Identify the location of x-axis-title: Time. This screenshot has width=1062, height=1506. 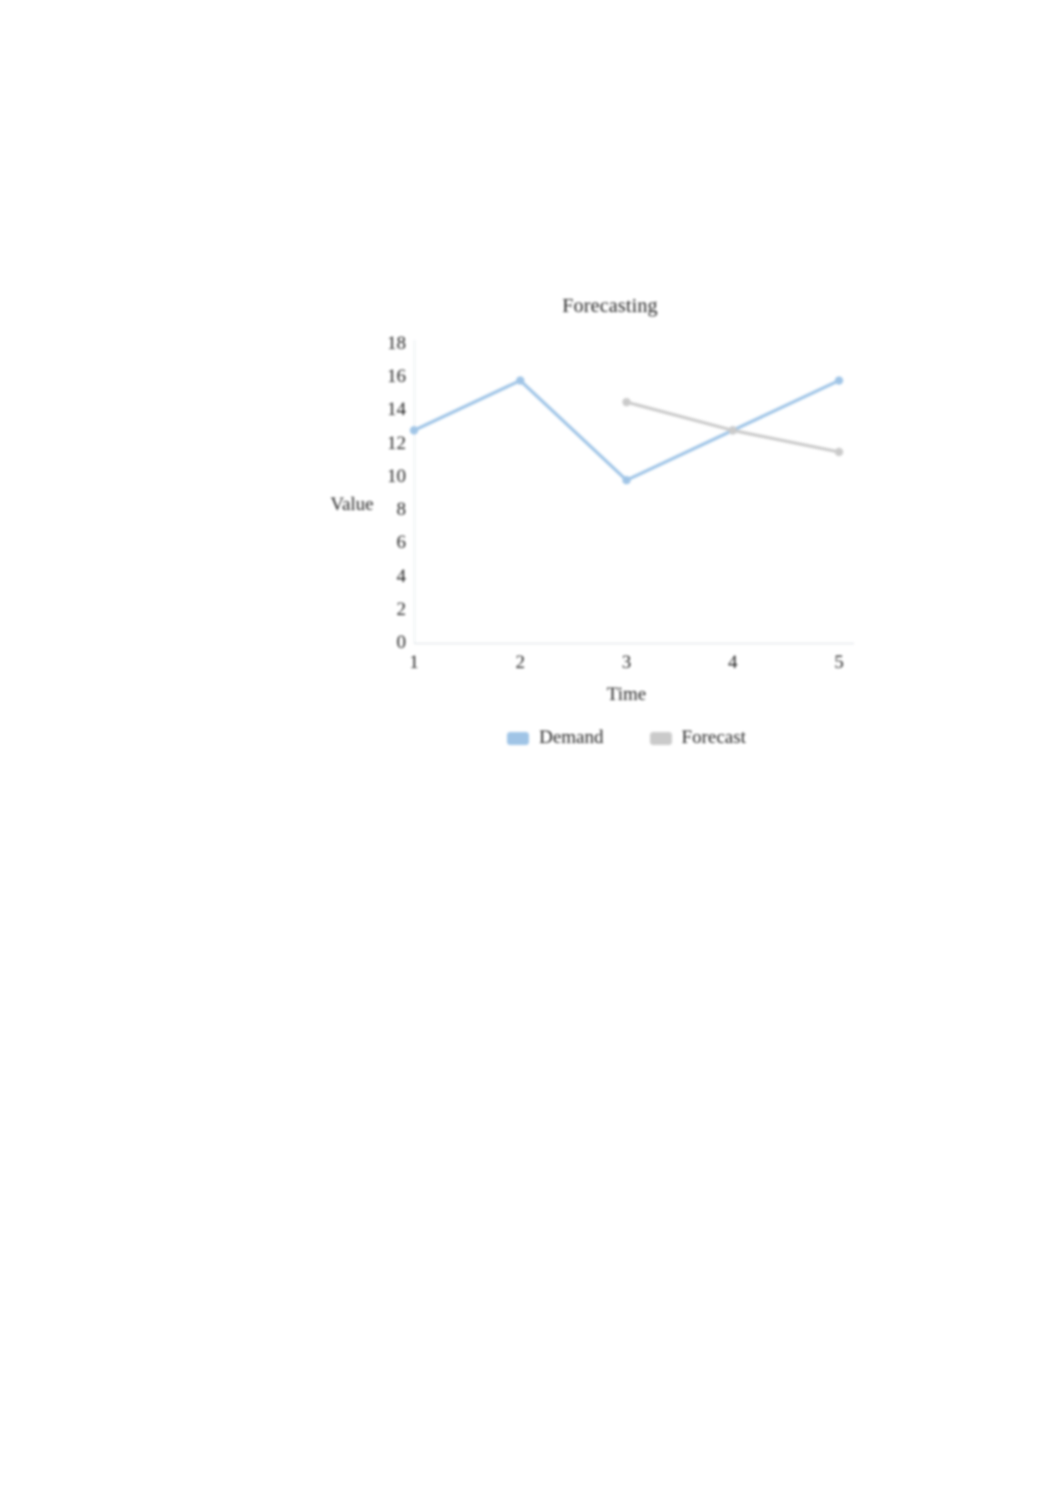
(626, 694).